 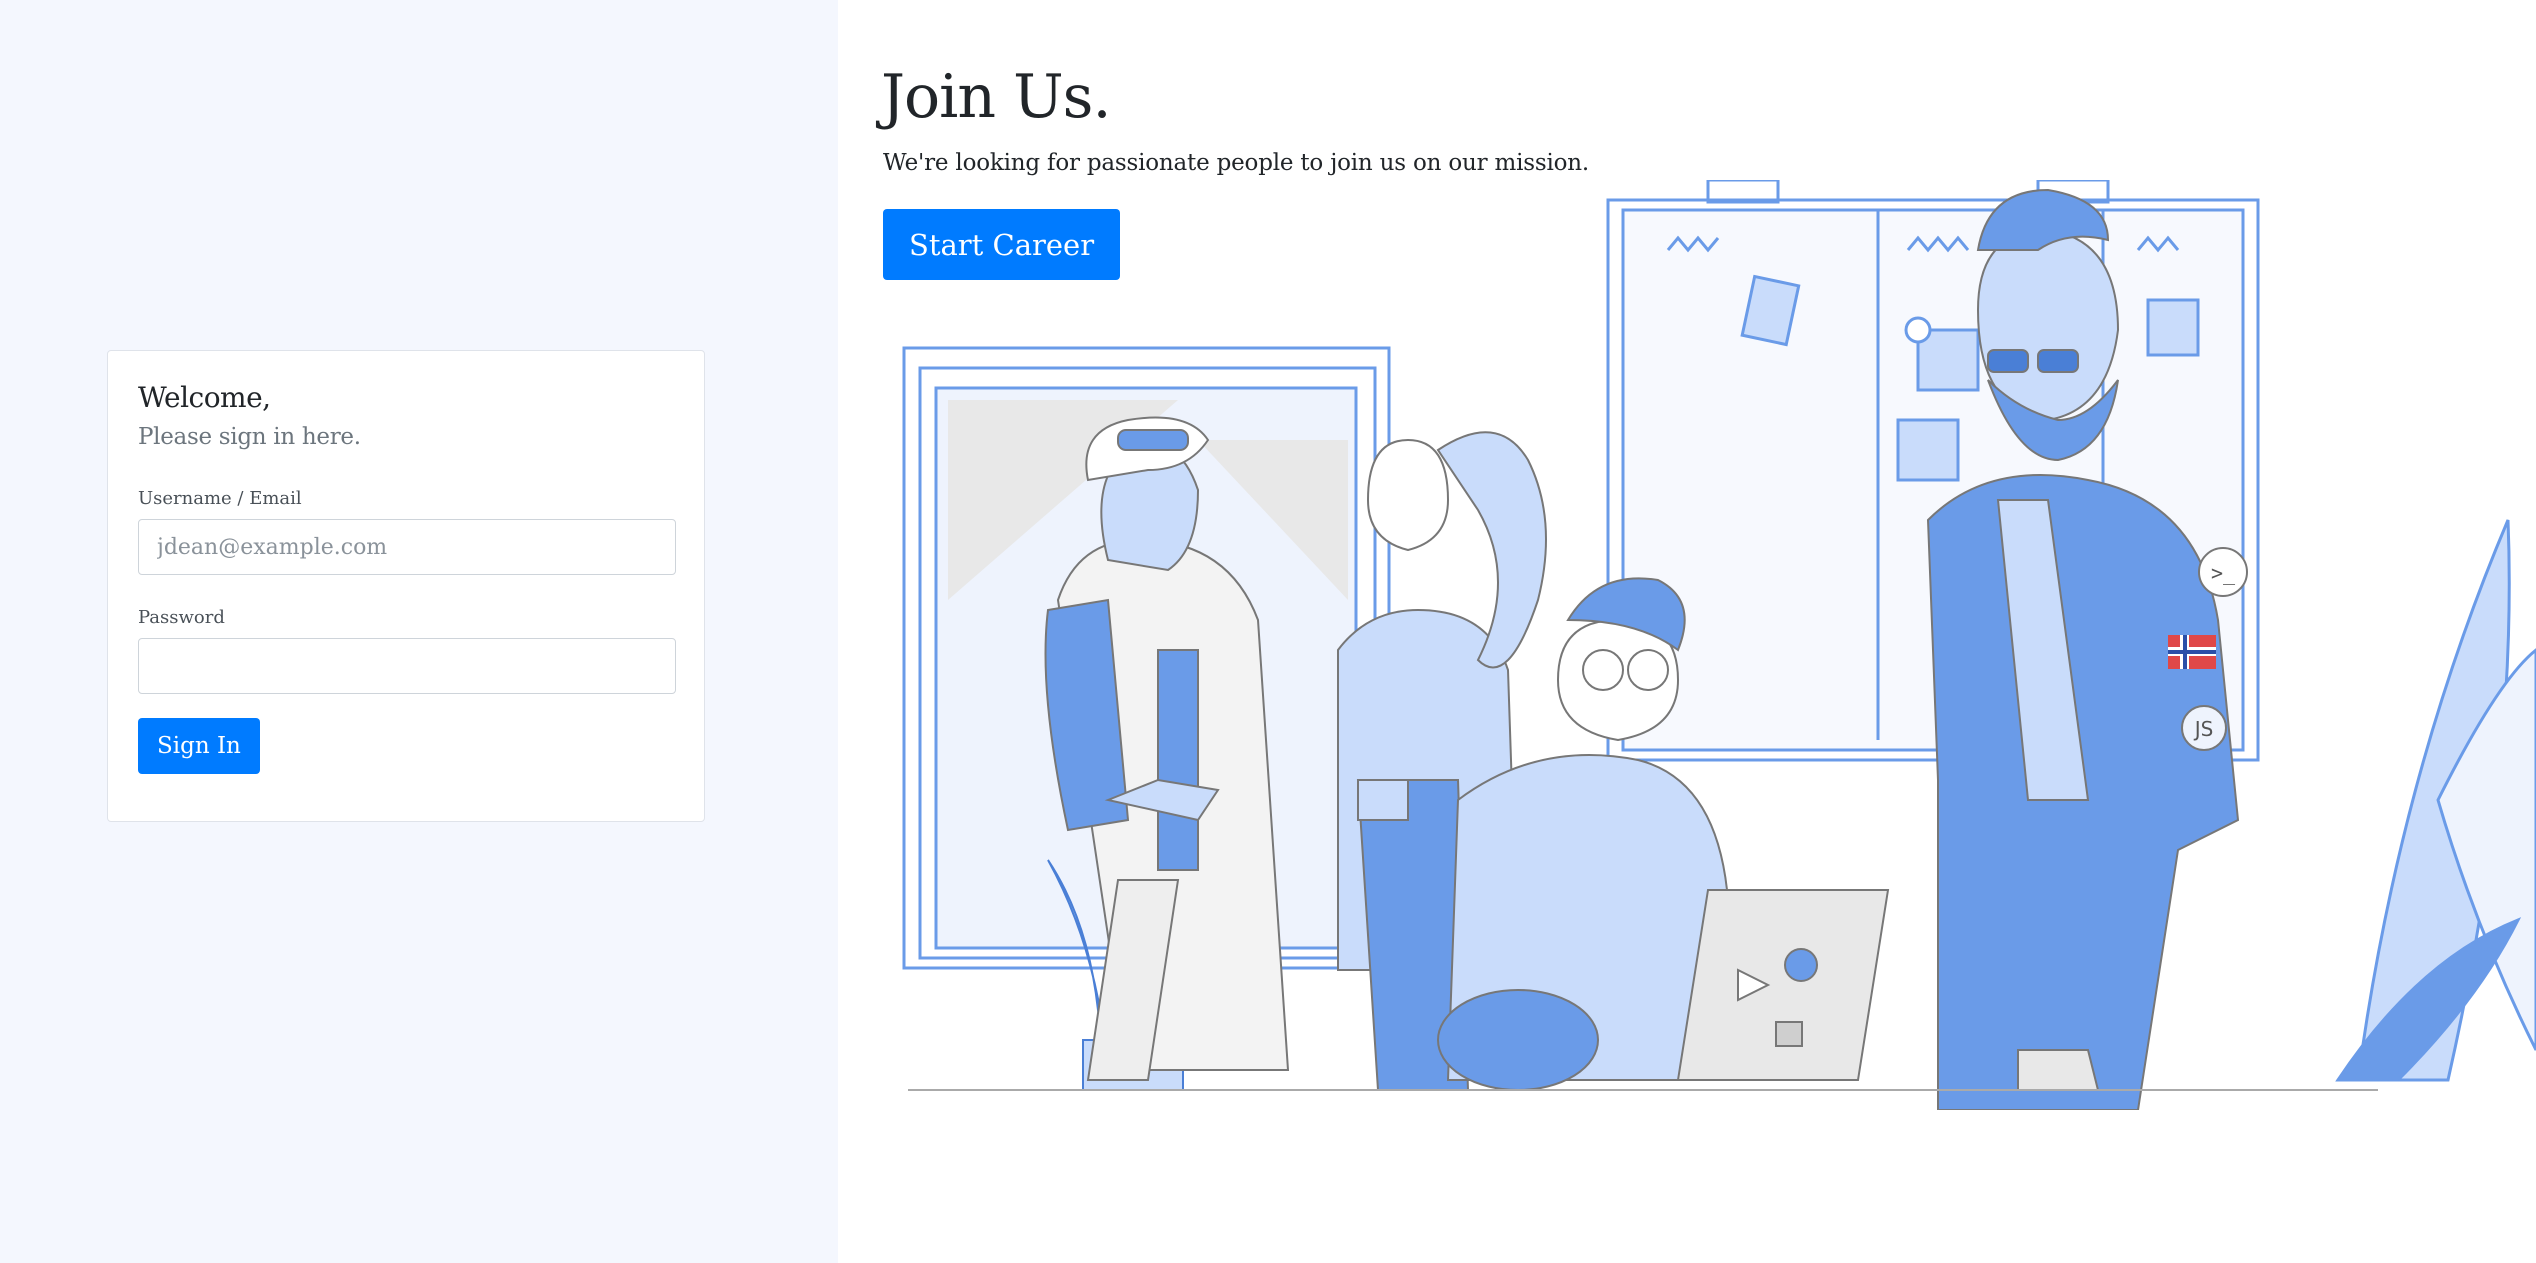 What do you see at coordinates (1783, 985) in the screenshot?
I see `laptop` at bounding box center [1783, 985].